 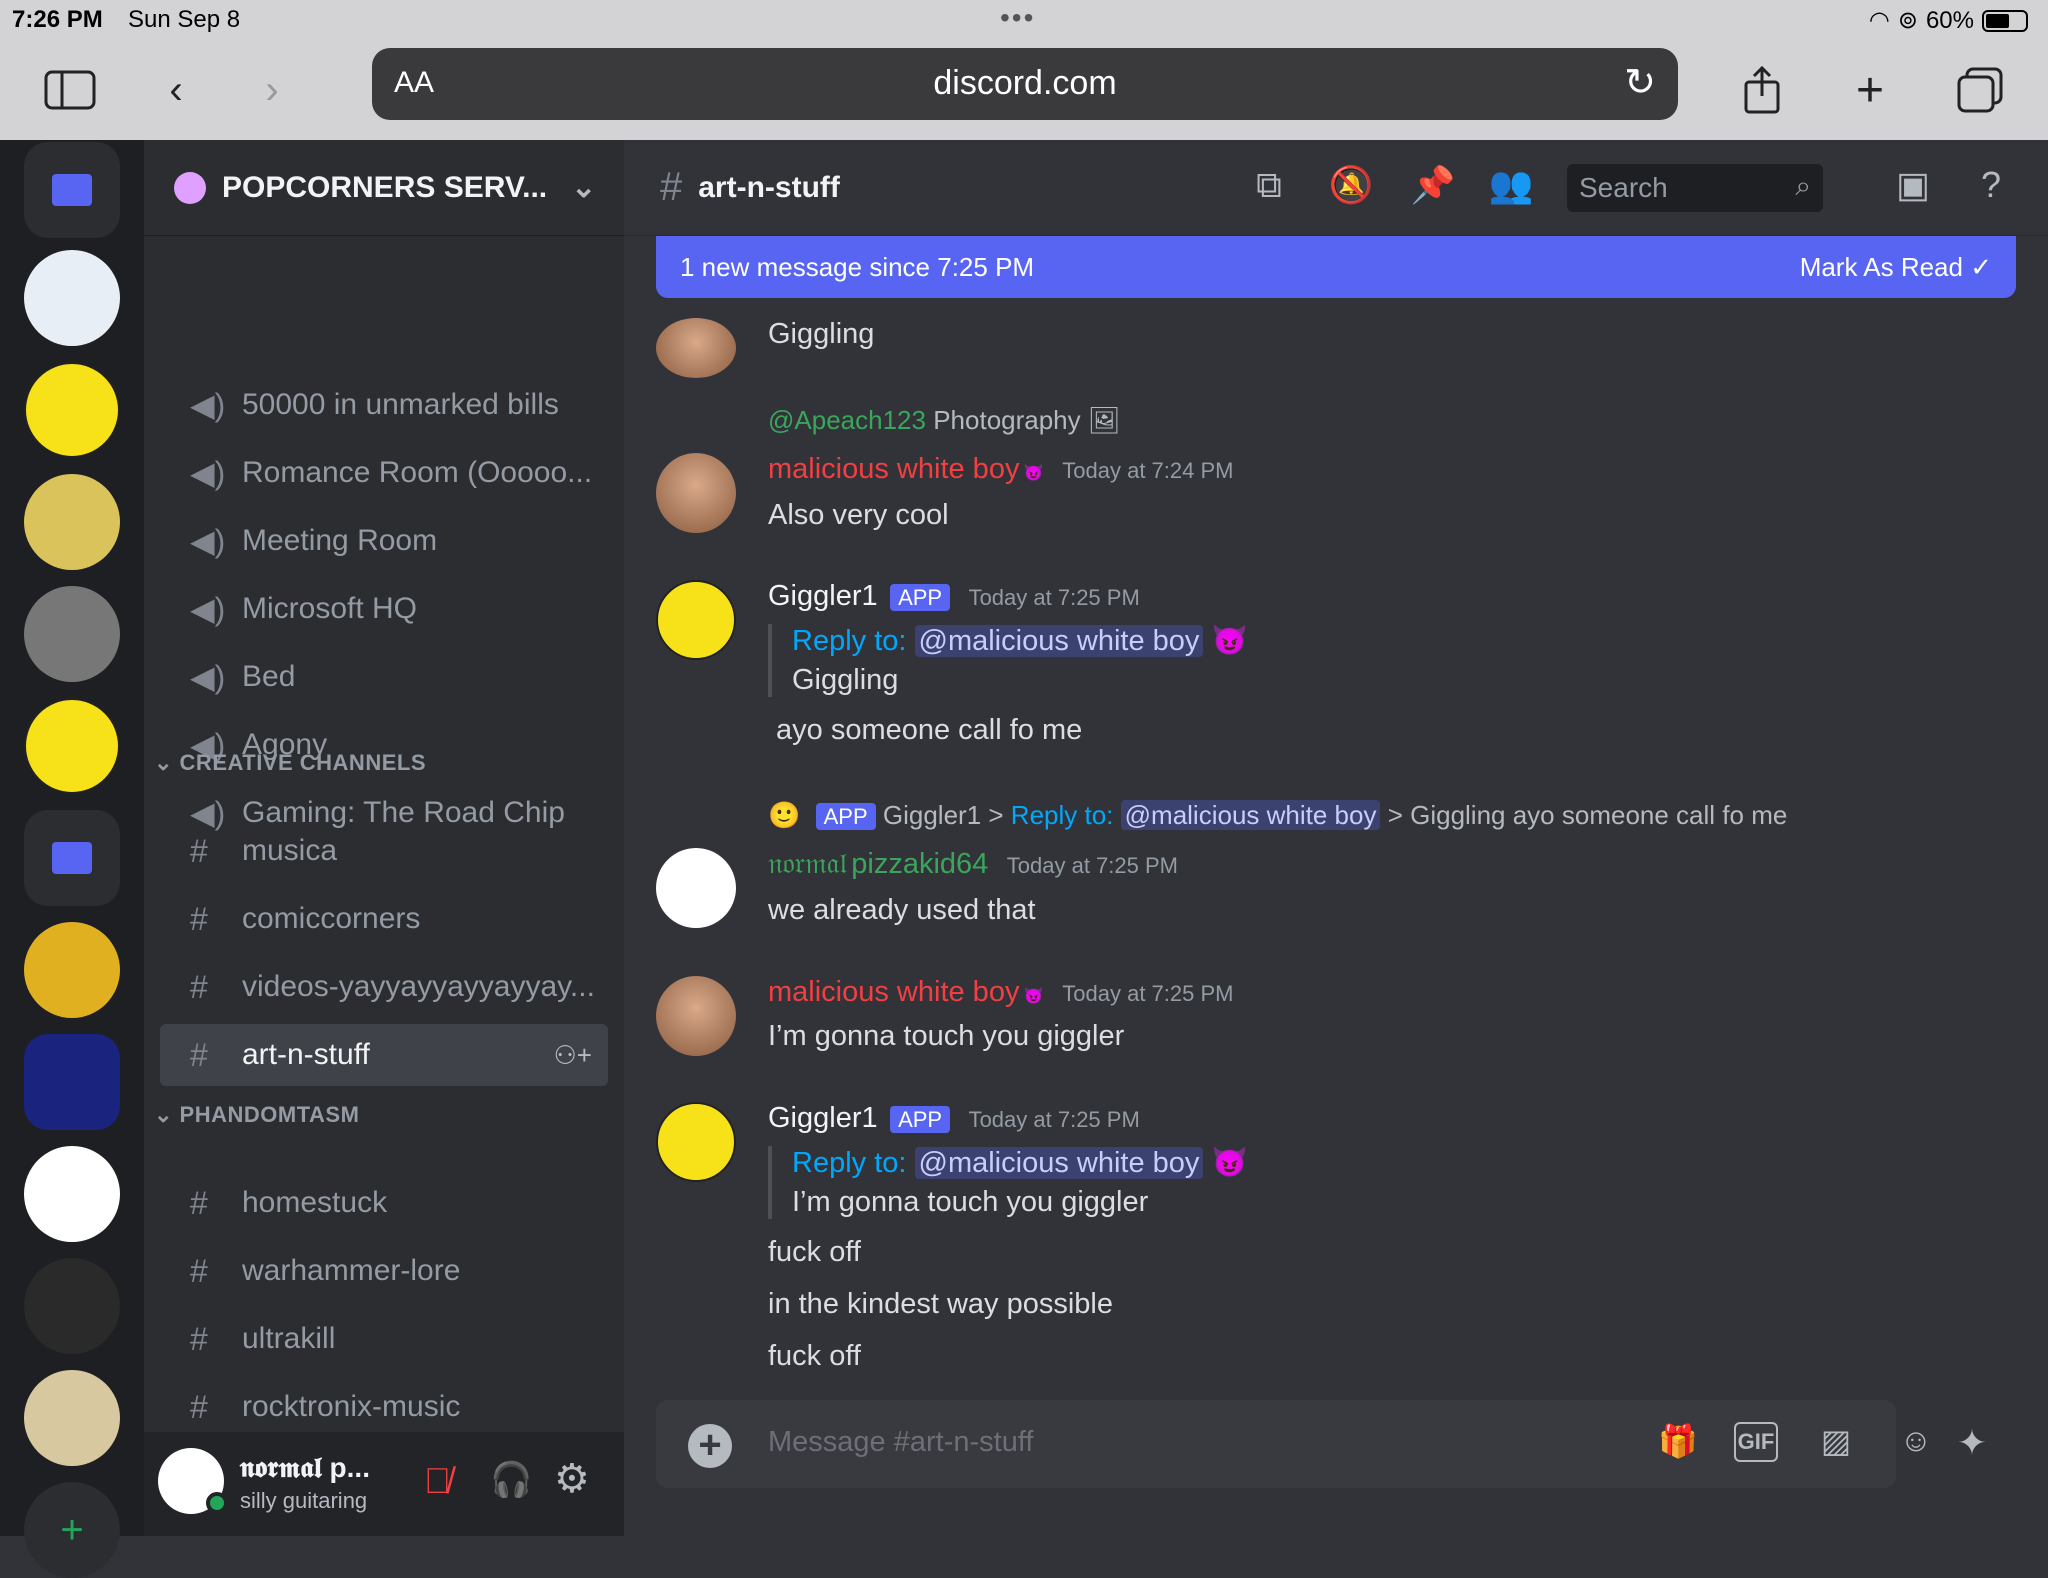 What do you see at coordinates (1913, 189) in the screenshot?
I see `inbox-icon: ▣` at bounding box center [1913, 189].